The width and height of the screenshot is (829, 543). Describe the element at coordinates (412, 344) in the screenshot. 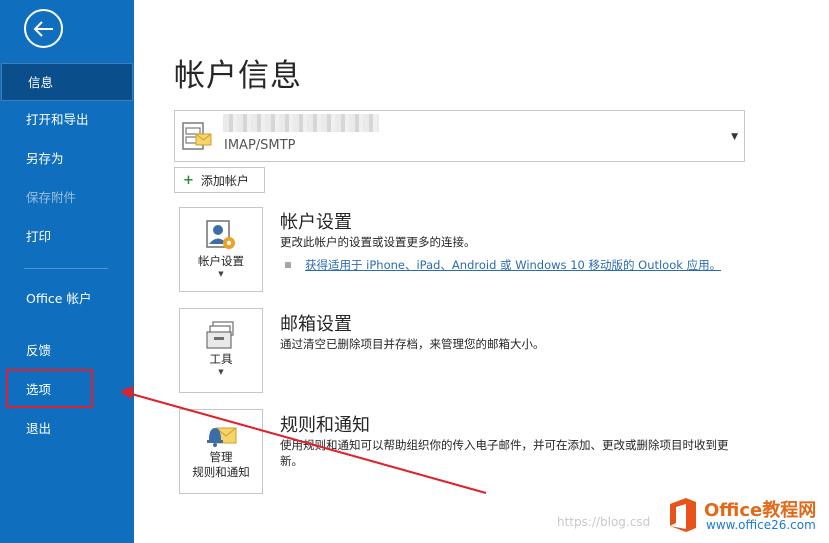

I see `mailbox-settings-description: 通过清空已删除项目并存档，来管理您的邮箱大小。` at that location.